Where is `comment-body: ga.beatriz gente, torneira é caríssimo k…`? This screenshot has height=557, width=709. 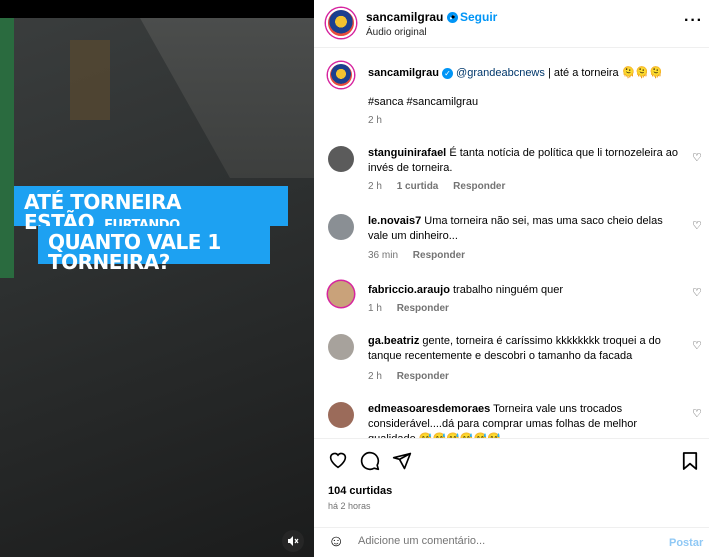
comment-body: ga.beatriz gente, torneira é caríssimo k… is located at coordinates (523, 349).